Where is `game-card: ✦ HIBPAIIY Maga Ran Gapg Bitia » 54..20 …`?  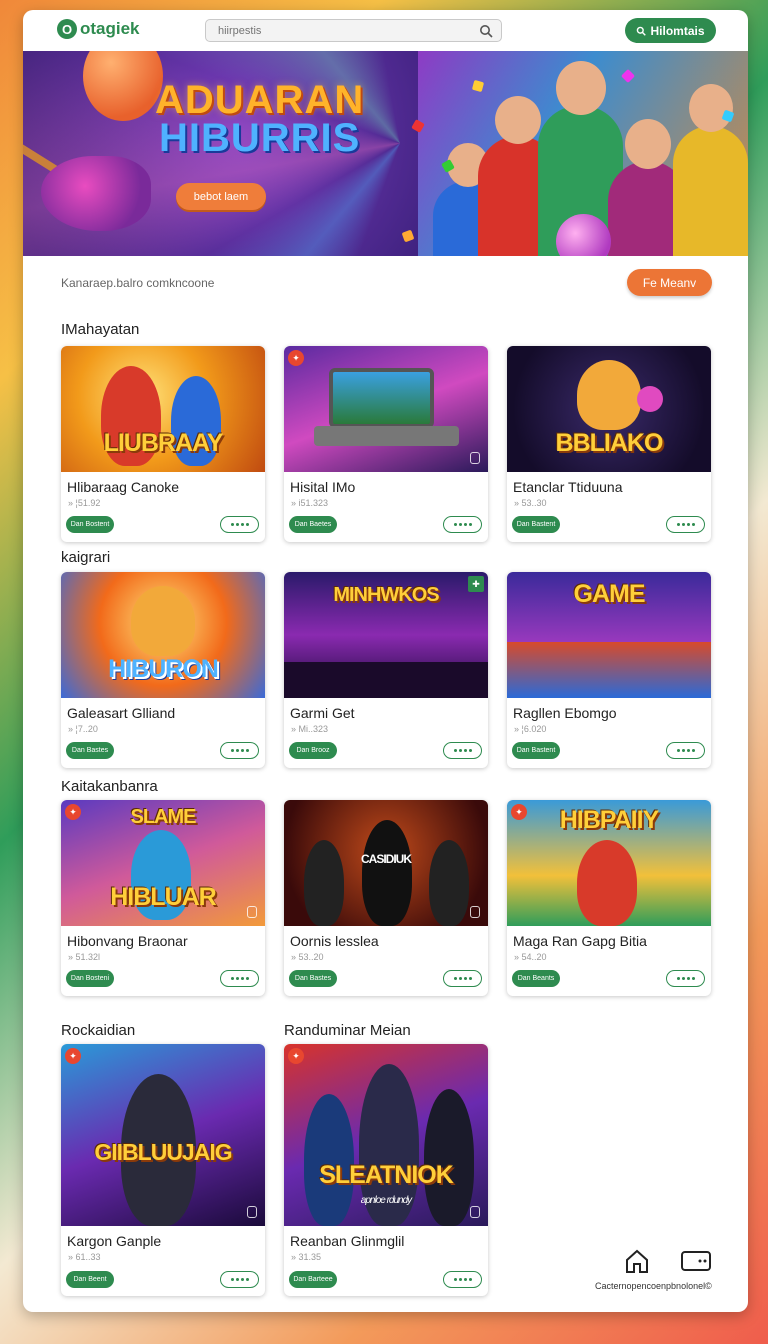 game-card: ✦ HIBPAIIY Maga Ran Gapg Bitia » 54..20 … is located at coordinates (609, 898).